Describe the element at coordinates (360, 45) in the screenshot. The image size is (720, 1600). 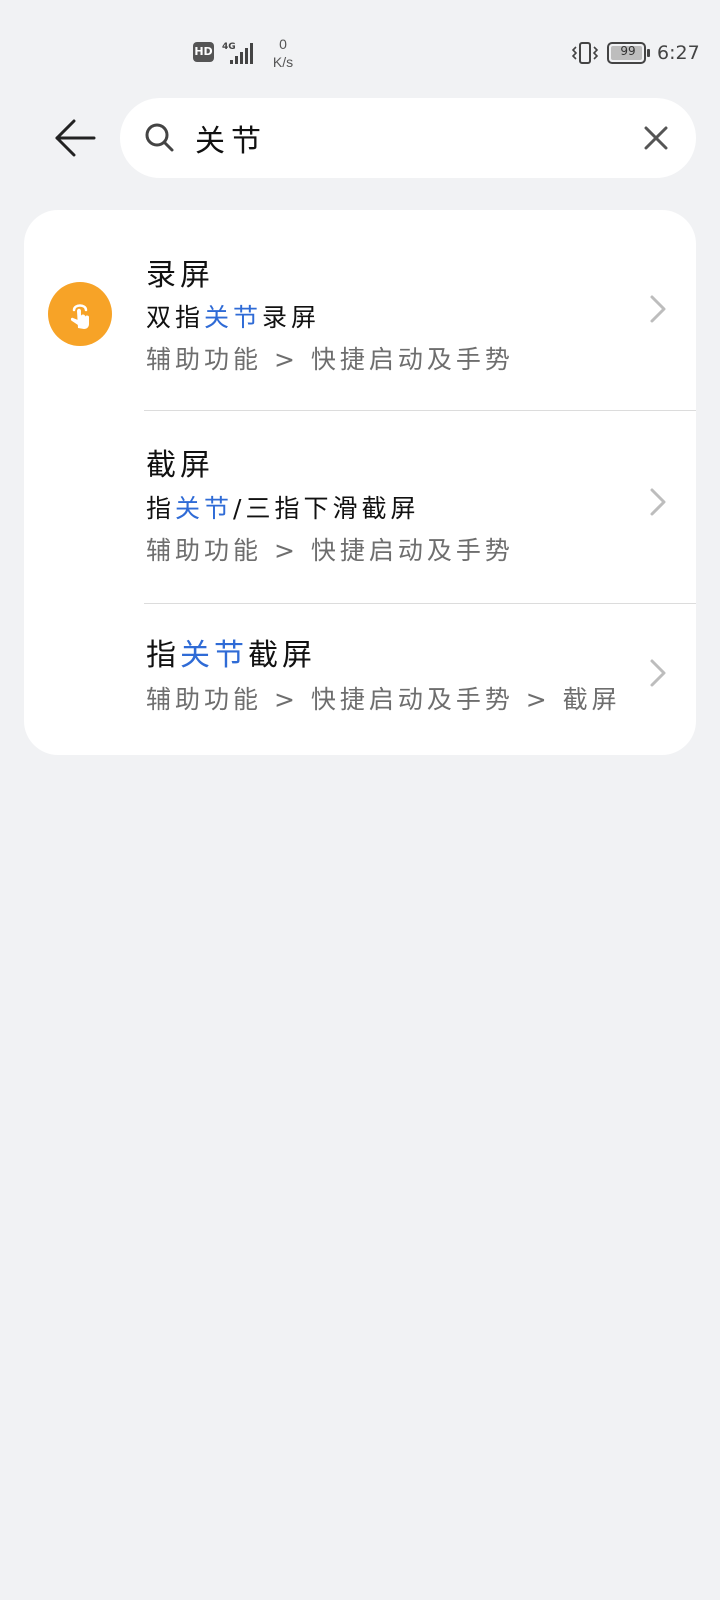
I see `status-bar: HD 4G 0 K/s 99 6:27` at that location.